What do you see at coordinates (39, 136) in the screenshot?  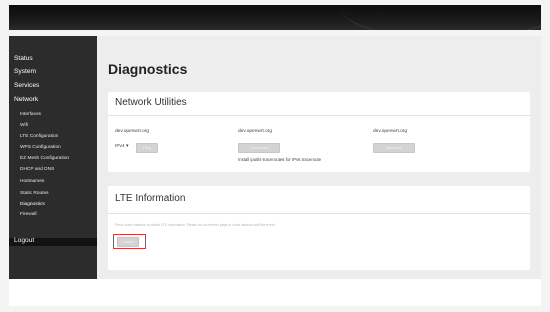 I see `sidebar-subitem-lte-configuration: LTE Configuration` at bounding box center [39, 136].